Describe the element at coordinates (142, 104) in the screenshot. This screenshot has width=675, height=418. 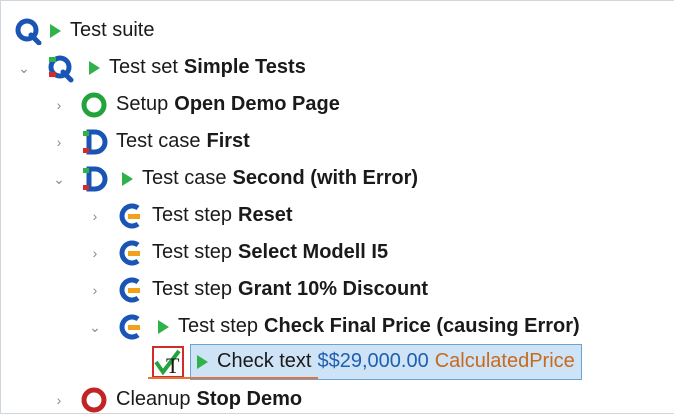
I see `node-type: Setup` at that location.